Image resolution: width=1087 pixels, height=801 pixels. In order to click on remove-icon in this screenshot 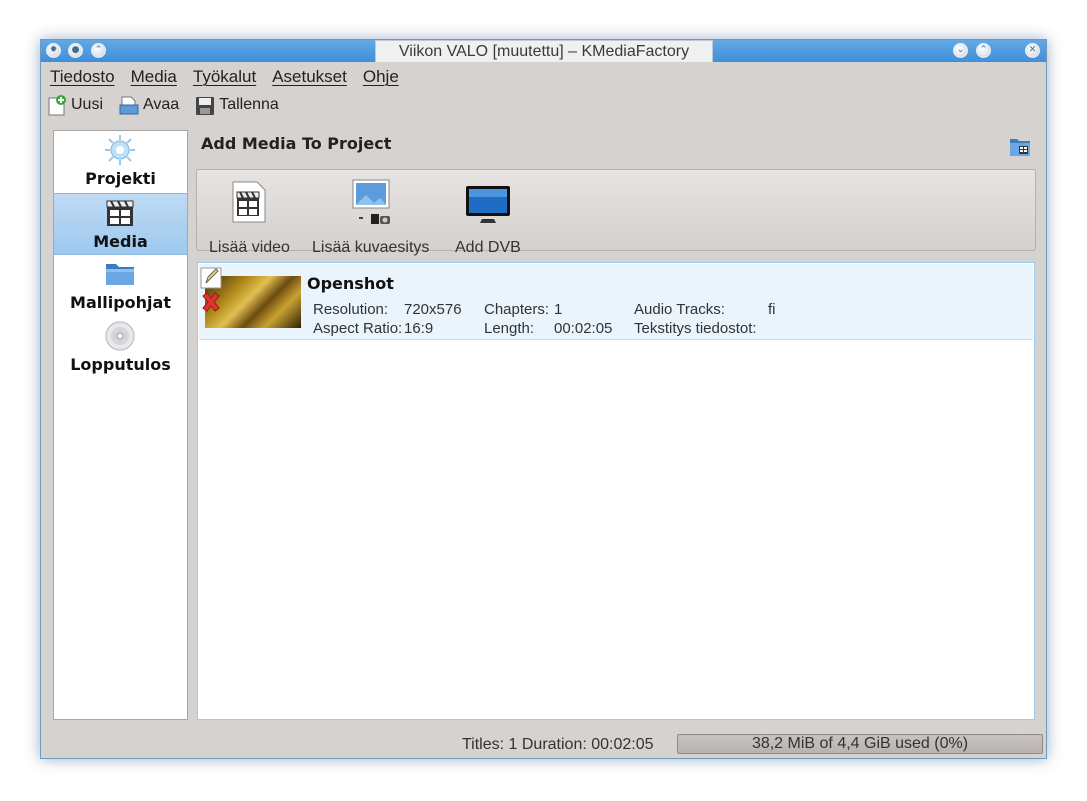, I will do `click(211, 302)`.